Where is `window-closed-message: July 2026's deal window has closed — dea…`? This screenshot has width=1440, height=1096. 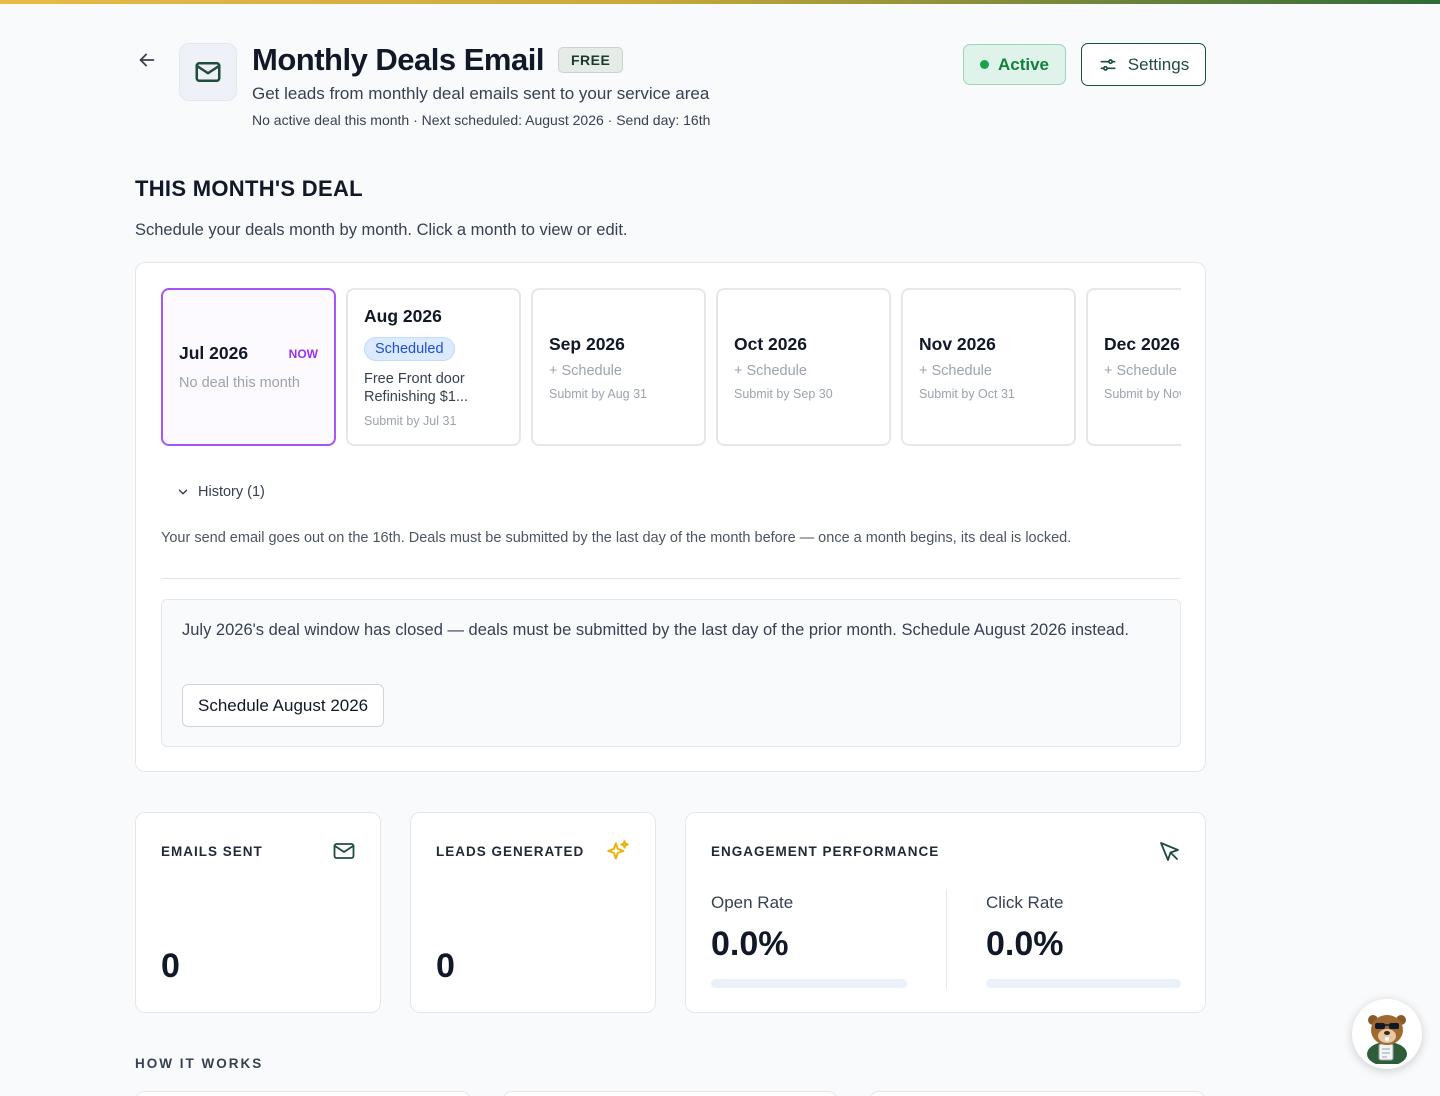
window-closed-message: July 2026's deal window has closed — dea… is located at coordinates (655, 630).